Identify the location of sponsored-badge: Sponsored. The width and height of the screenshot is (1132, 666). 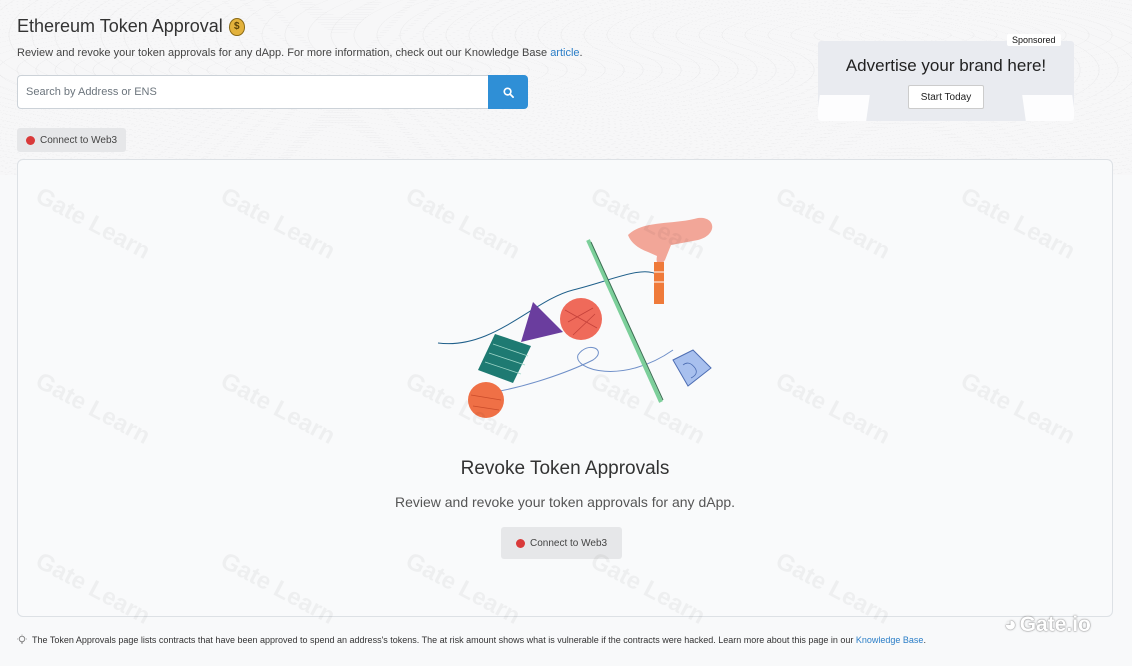
(1034, 40).